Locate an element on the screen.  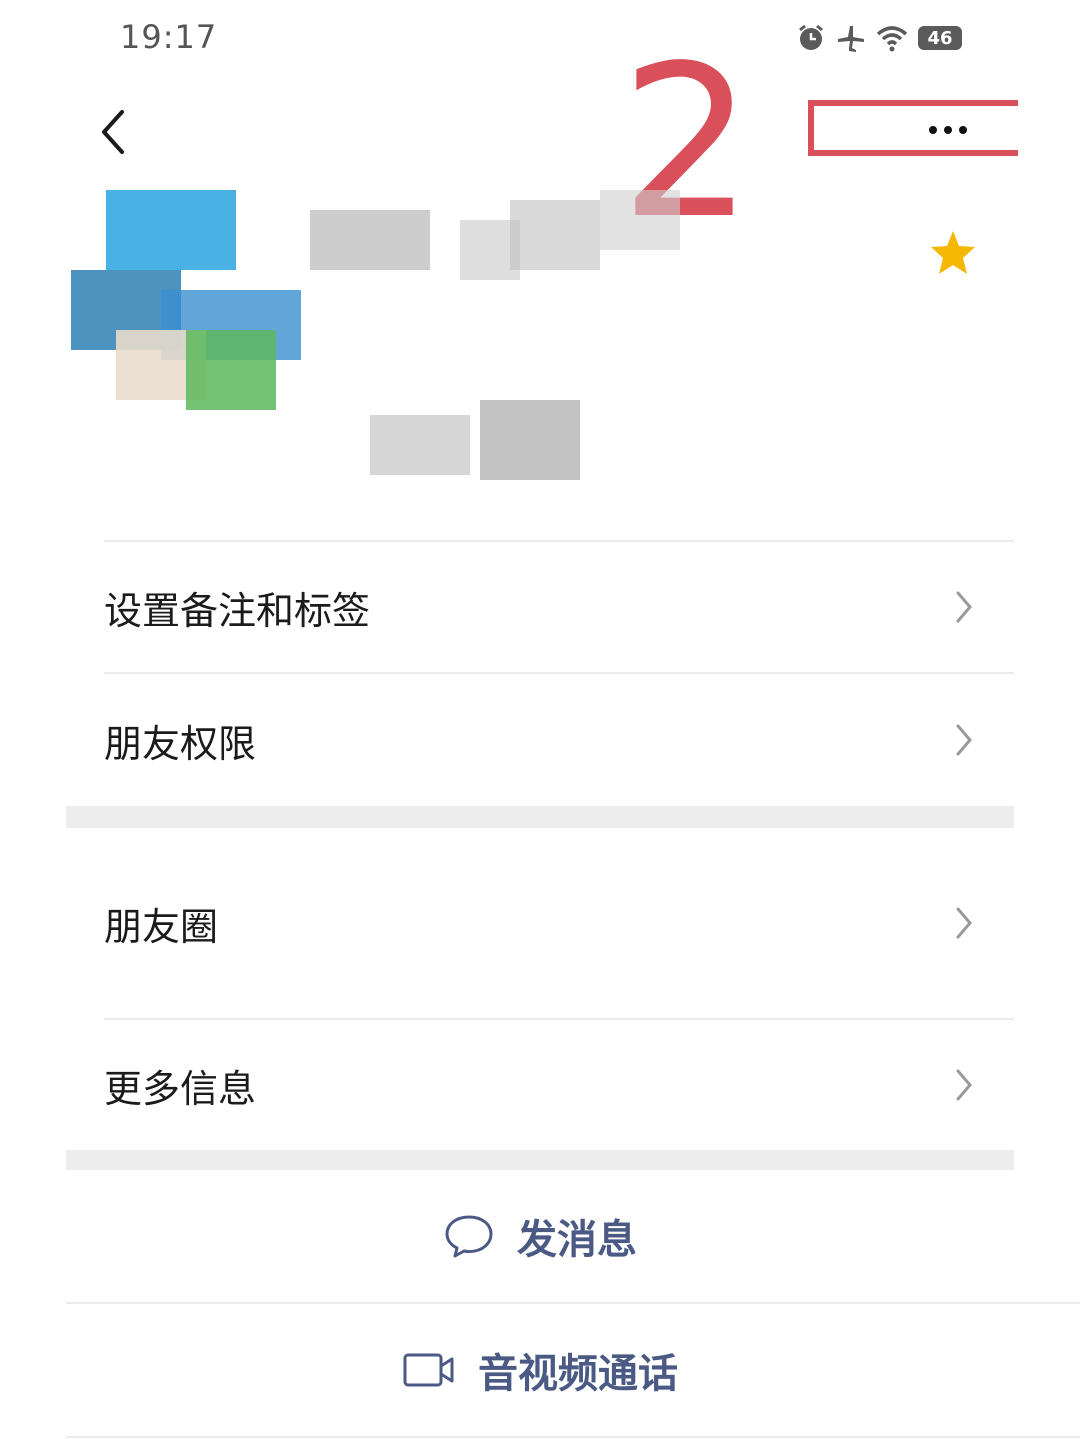
menu-item-label: 更多信息 is located at coordinates (180, 1088).